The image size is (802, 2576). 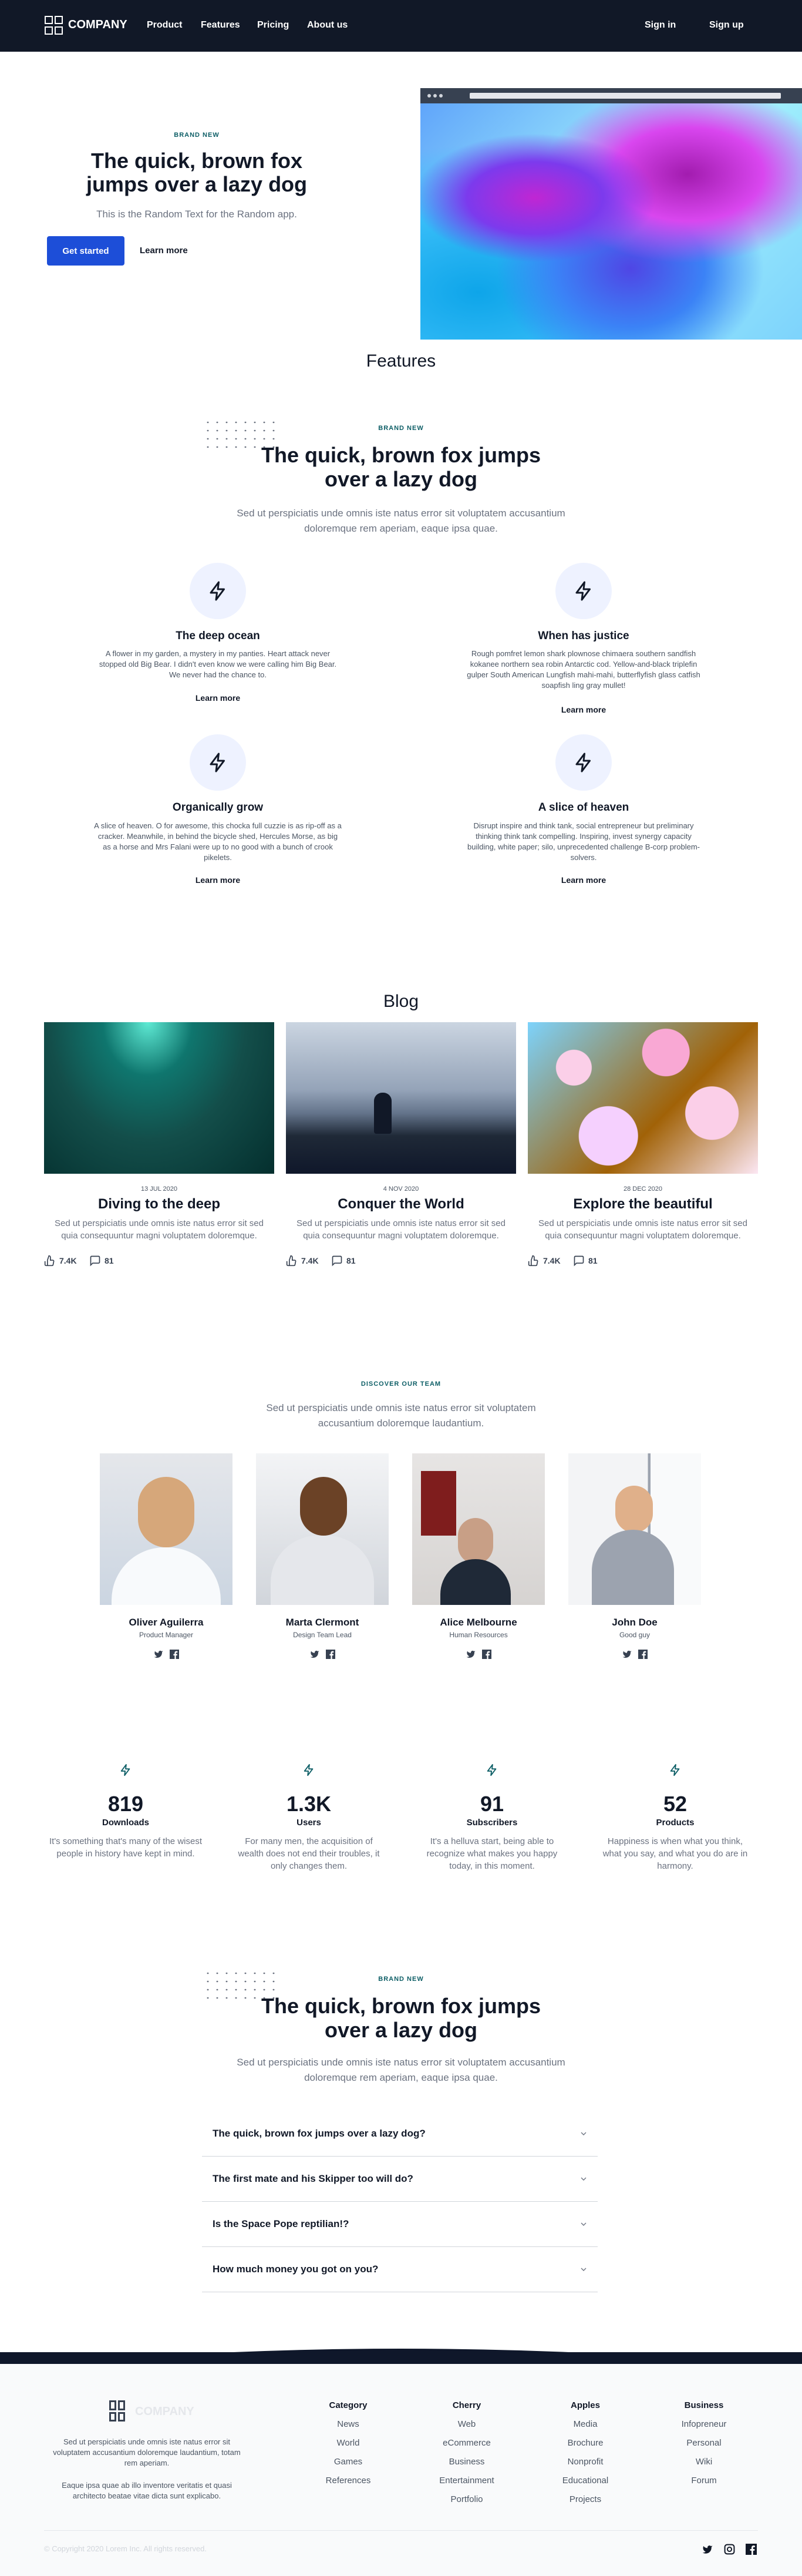 What do you see at coordinates (661, 25) in the screenshot?
I see `sign-in-link: Sign in` at bounding box center [661, 25].